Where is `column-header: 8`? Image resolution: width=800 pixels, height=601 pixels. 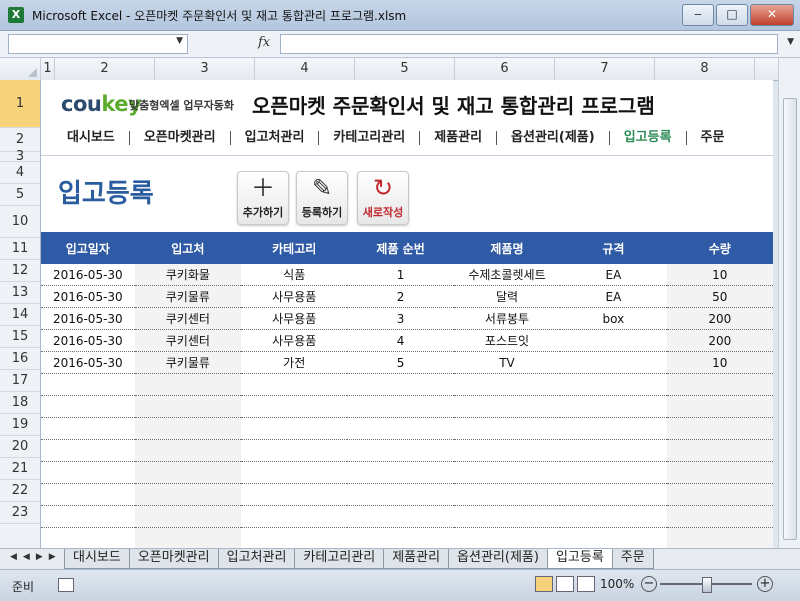 column-header: 8 is located at coordinates (705, 69).